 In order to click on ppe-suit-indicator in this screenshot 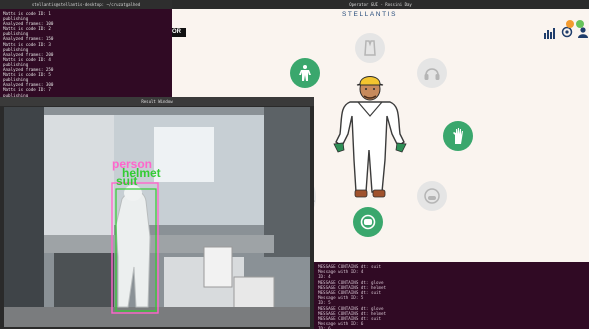, I will do `click(305, 73)`.